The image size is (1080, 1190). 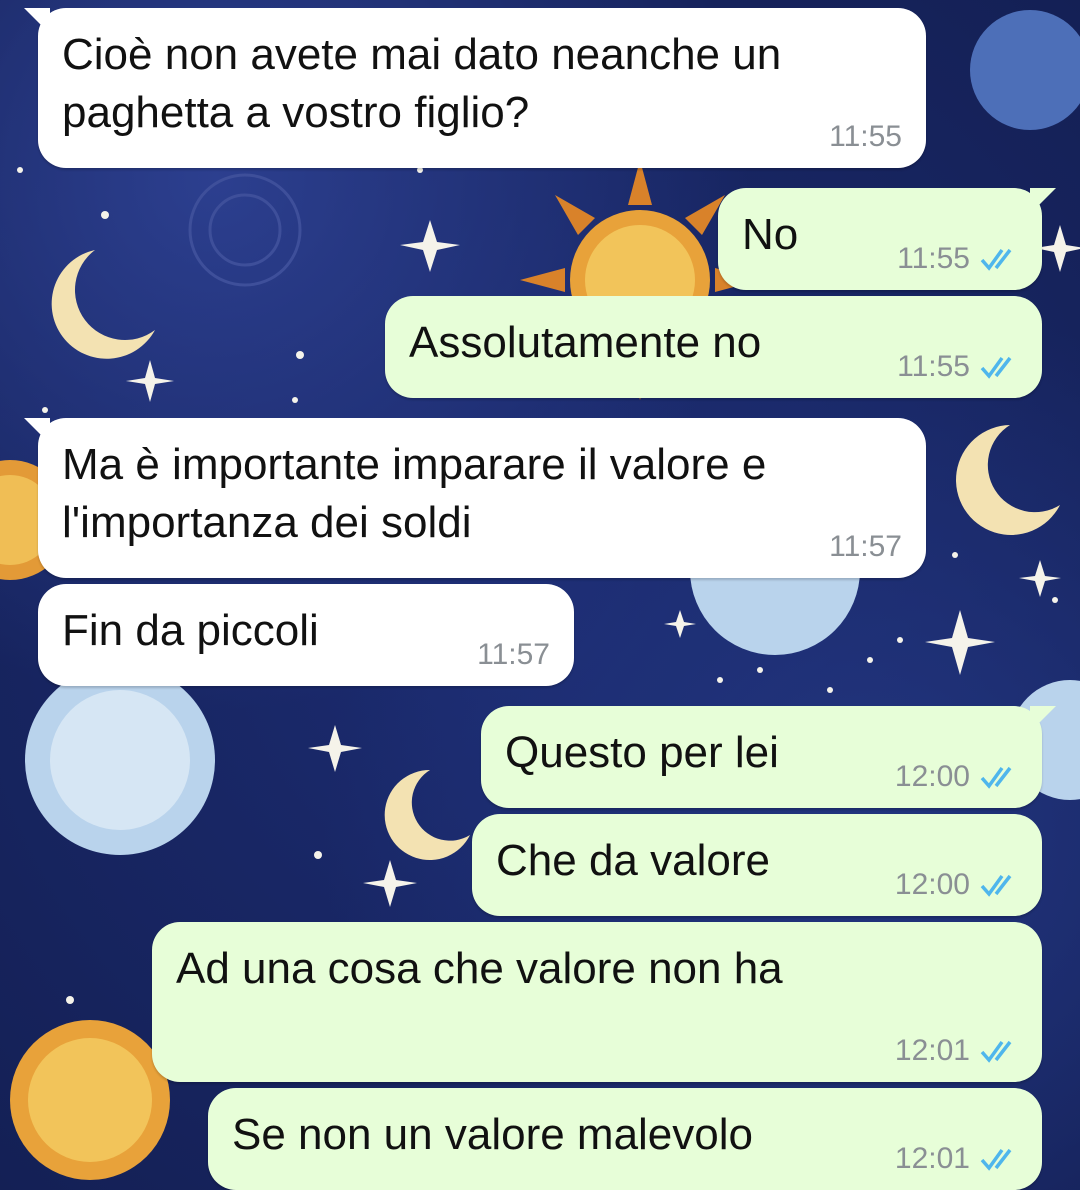 What do you see at coordinates (597, 1002) in the screenshot?
I see `message-bubble-outgoing: Ad una cosa che valore non ha 12:01` at bounding box center [597, 1002].